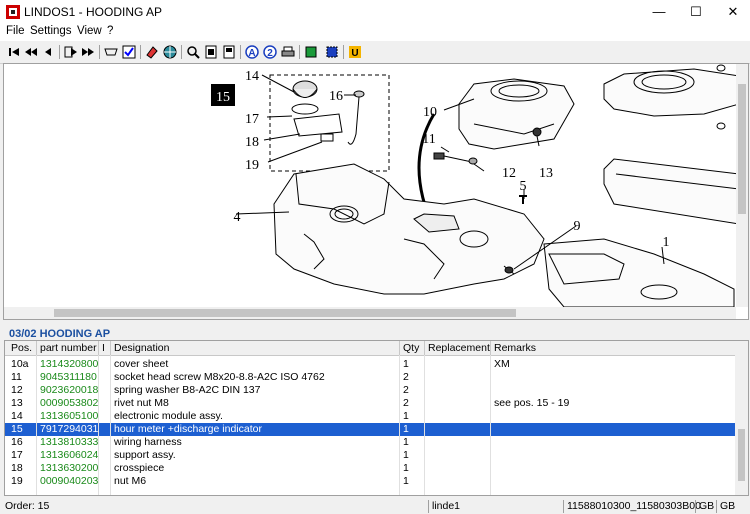 This screenshot has width=750, height=514. Describe the element at coordinates (741, 418) in the screenshot. I see `table-vscrollbar` at that location.